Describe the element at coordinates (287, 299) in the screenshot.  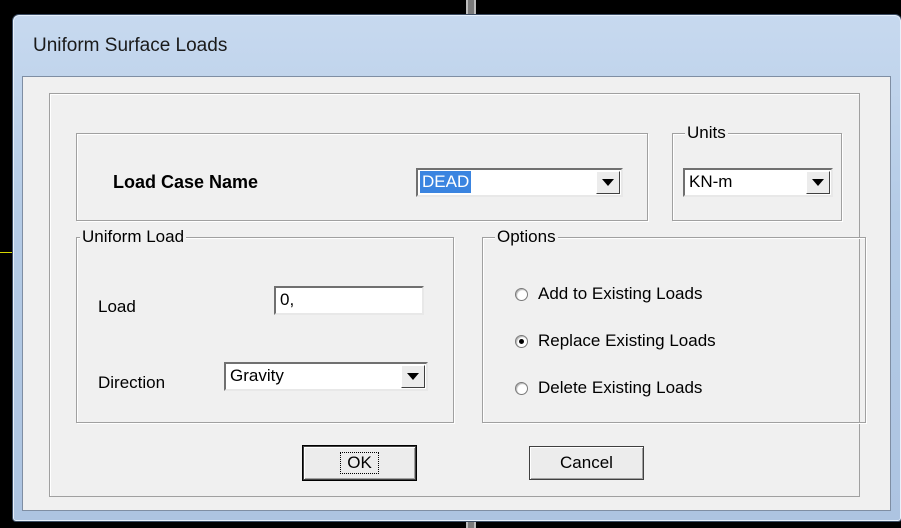
I see `load-input-value: 0,` at that location.